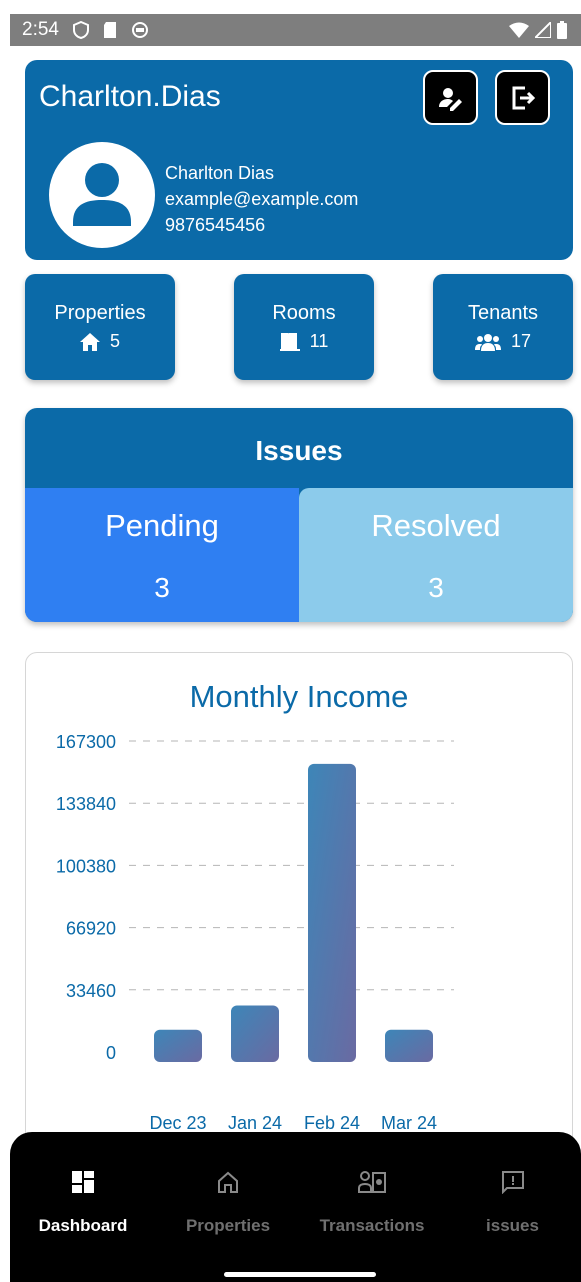 The height and width of the screenshot is (1282, 581). I want to click on record-icon, so click(139, 30).